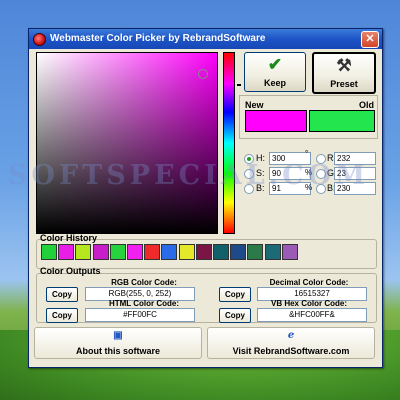 This screenshot has height=400, width=400. I want to click on color-history-title: Color History, so click(69, 238).